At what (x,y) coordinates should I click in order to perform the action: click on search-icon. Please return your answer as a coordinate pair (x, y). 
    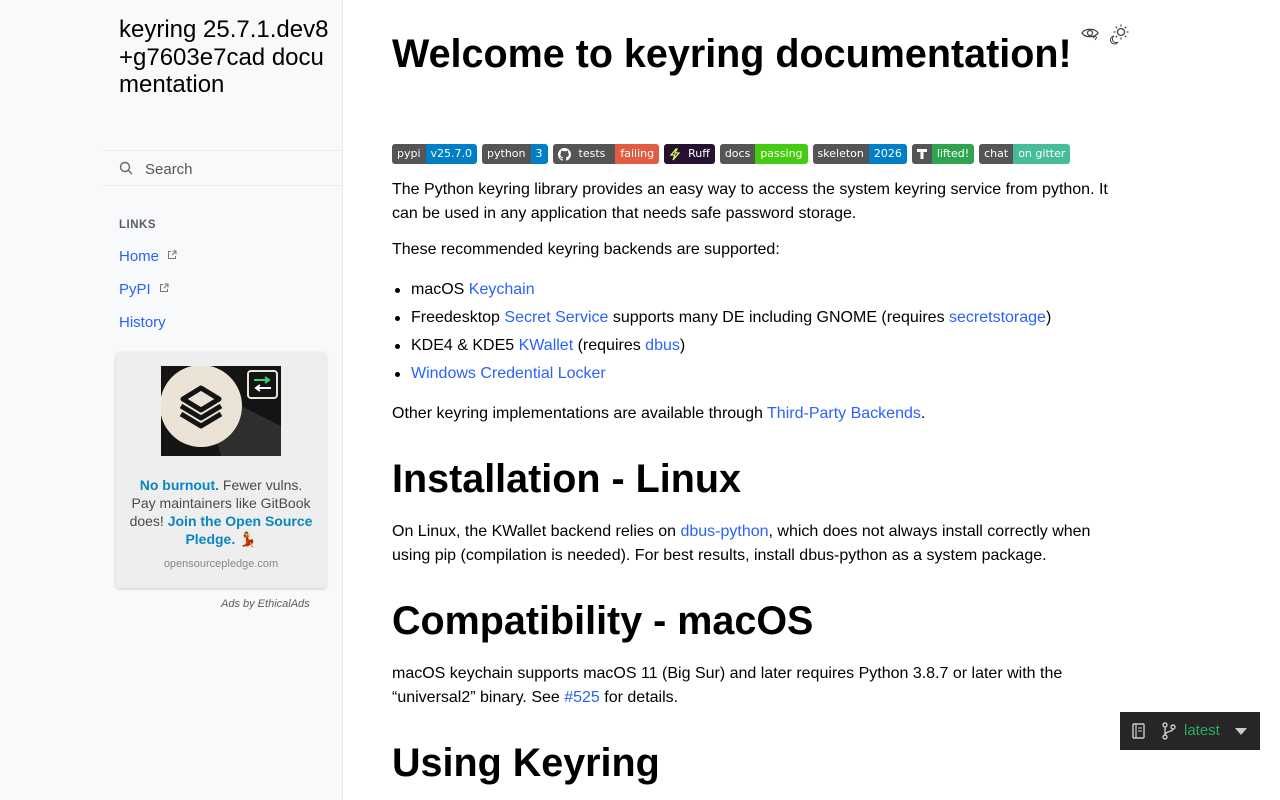
    Looking at the image, I should click on (126, 168).